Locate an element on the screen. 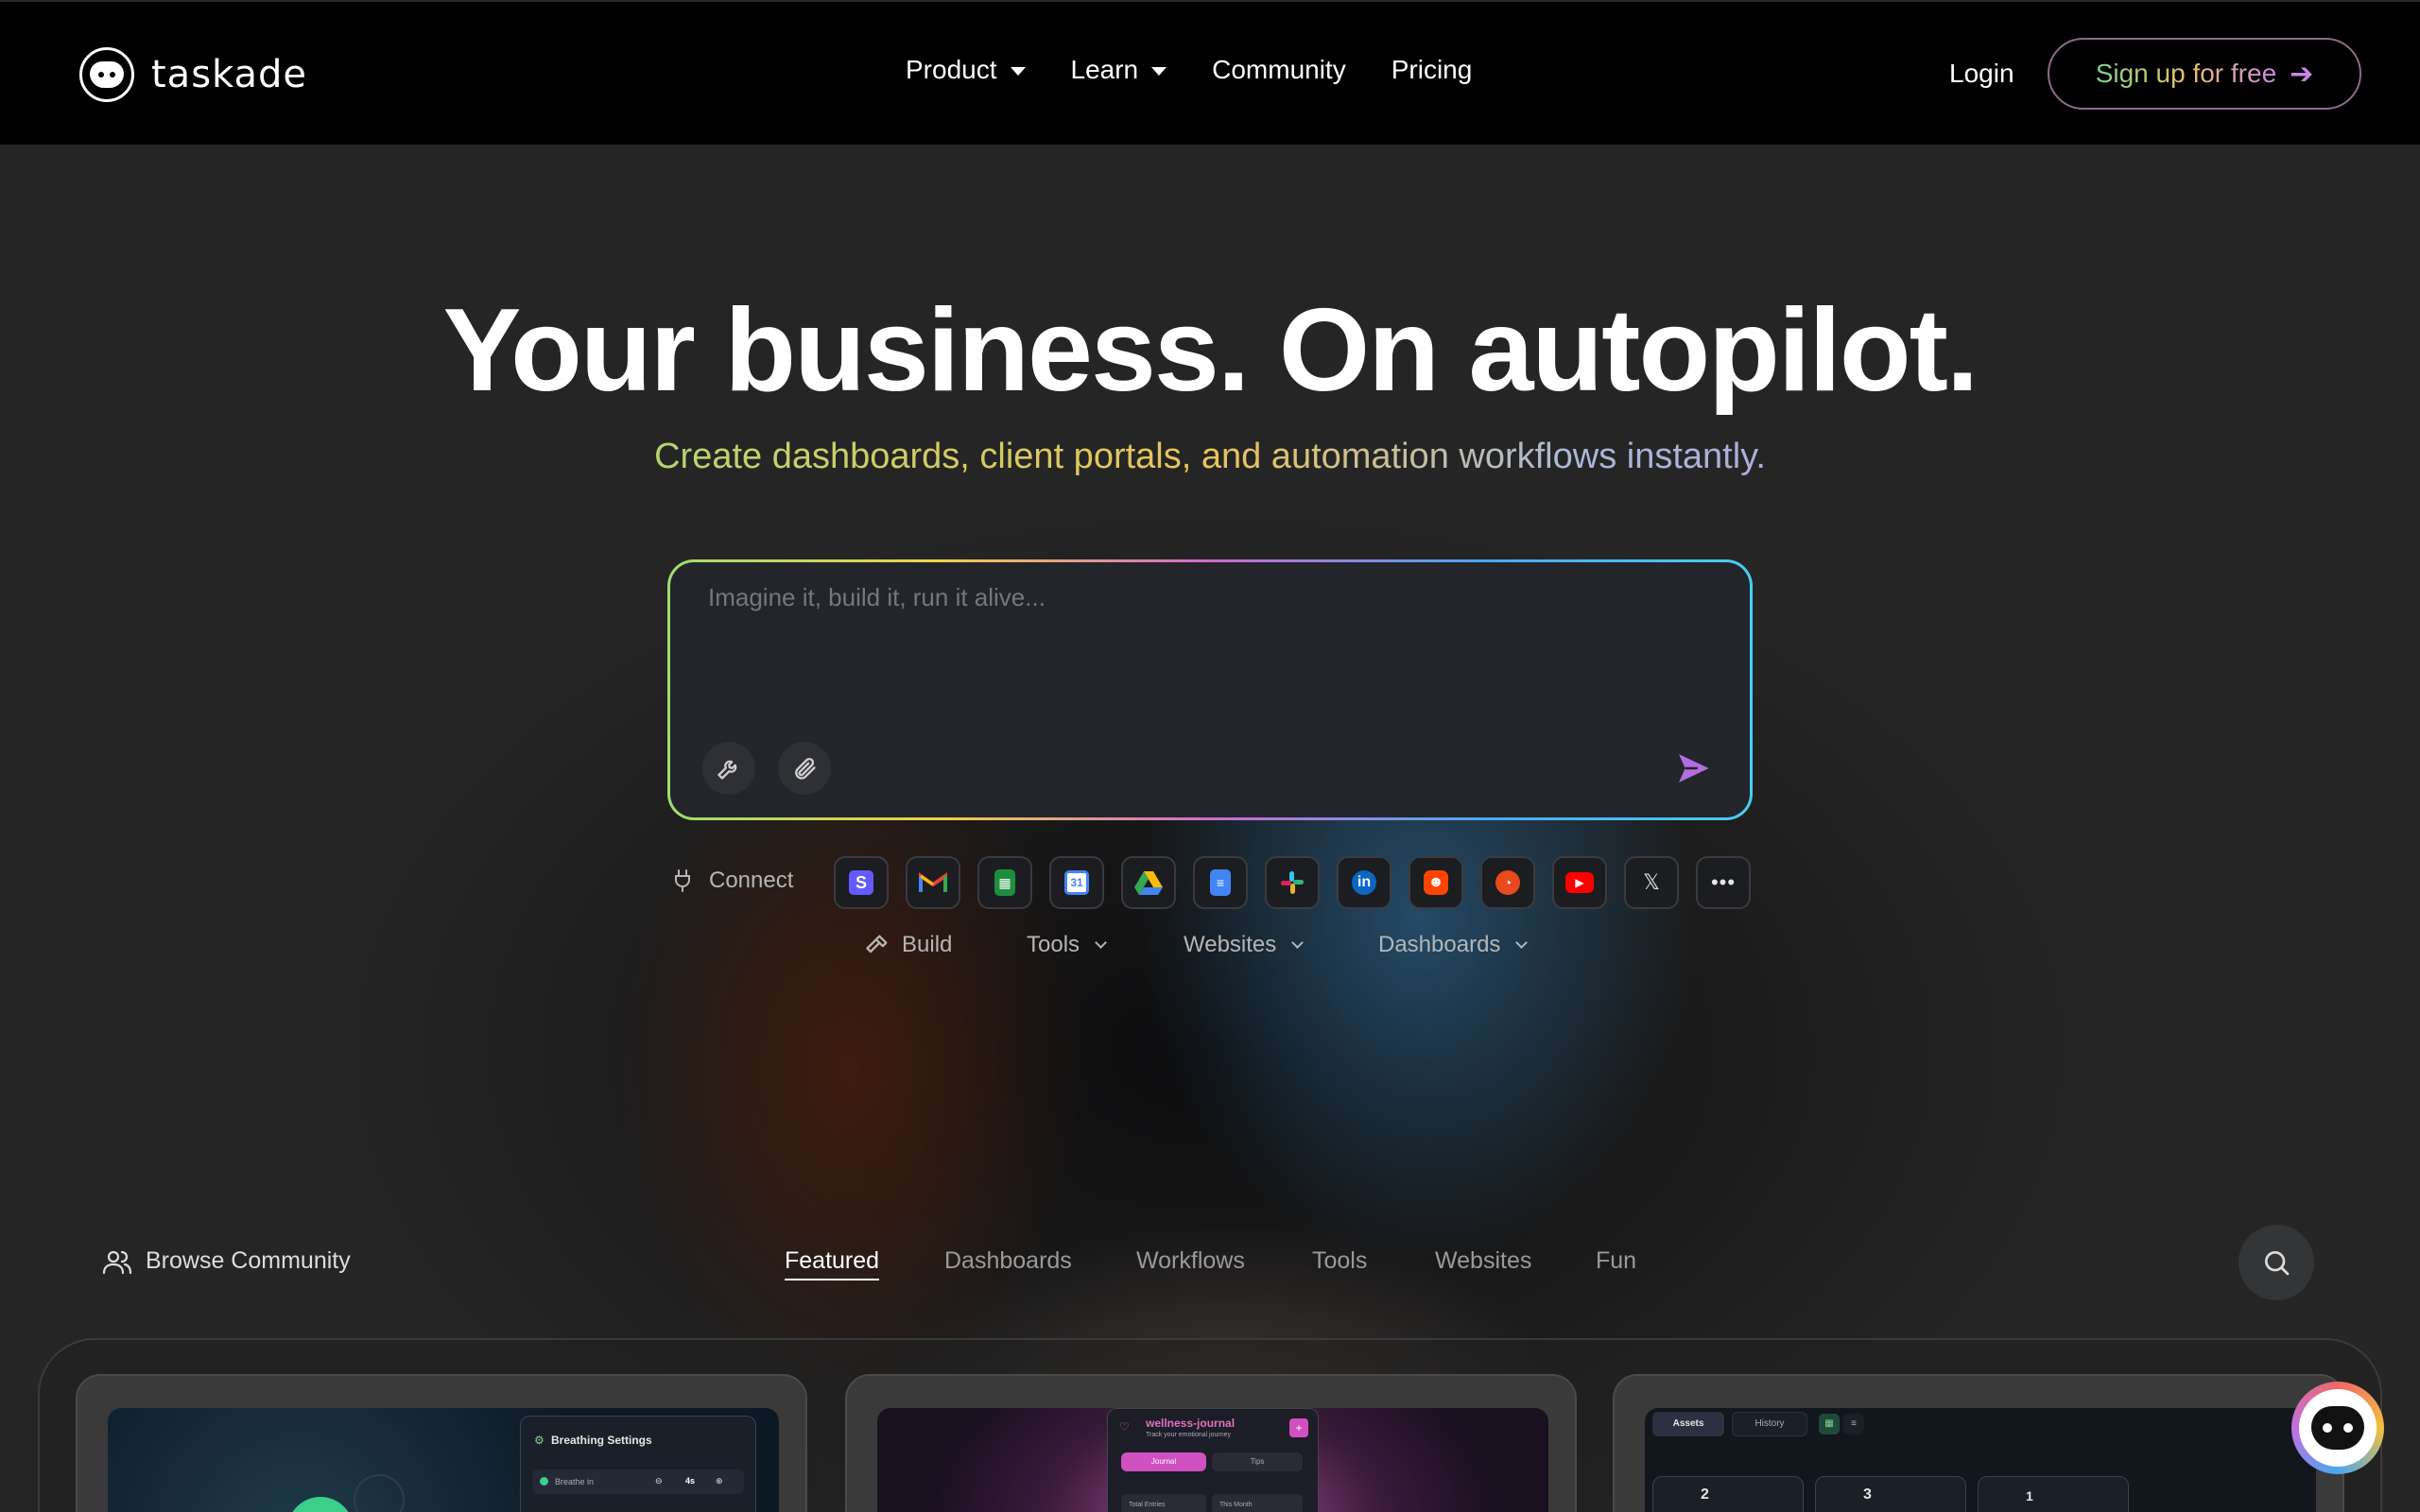 The width and height of the screenshot is (2420, 1512). dashboards-dropdown: Dashboards is located at coordinates (1453, 945).